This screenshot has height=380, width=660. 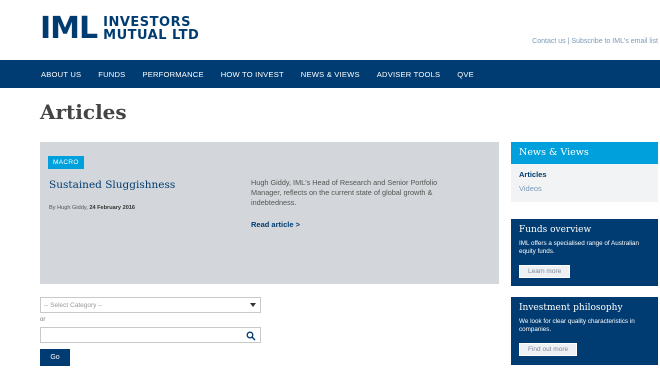 What do you see at coordinates (112, 185) in the screenshot?
I see `article-title: Sustained Sluggishness` at bounding box center [112, 185].